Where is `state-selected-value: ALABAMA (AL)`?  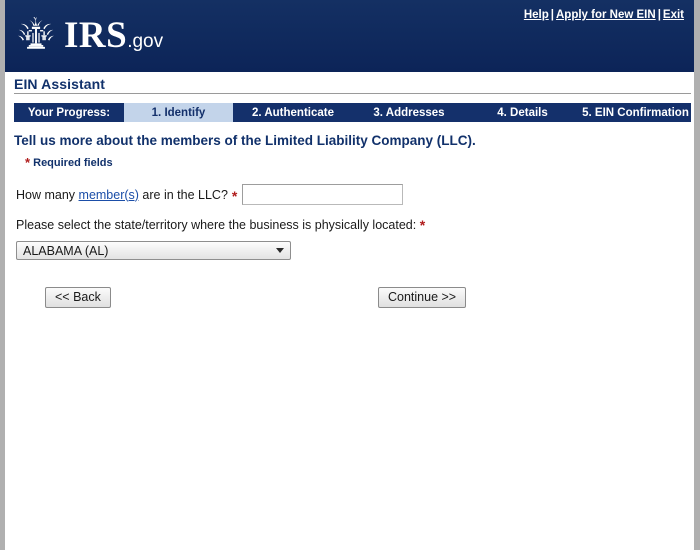
state-selected-value: ALABAMA (AL) is located at coordinates (66, 251).